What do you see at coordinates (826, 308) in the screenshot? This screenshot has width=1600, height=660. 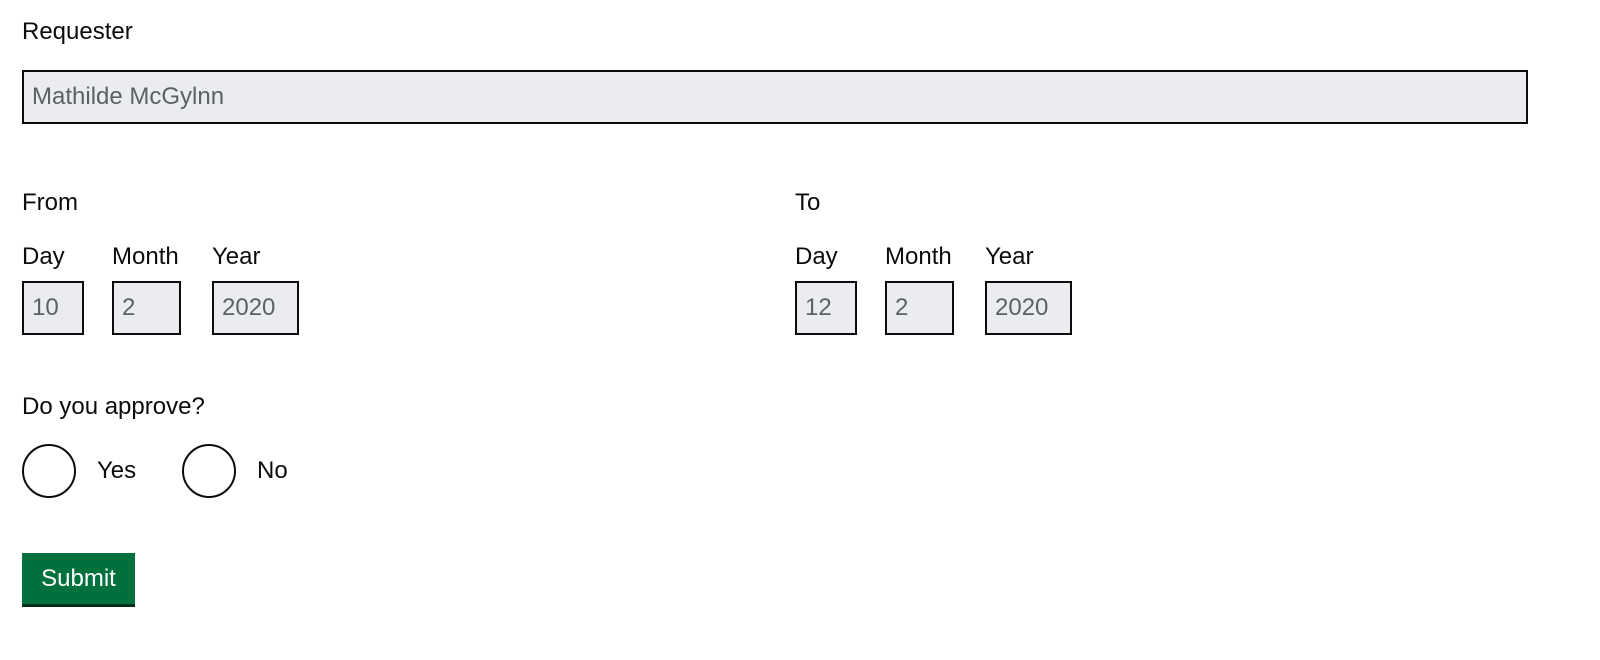 I see `to-day-input` at bounding box center [826, 308].